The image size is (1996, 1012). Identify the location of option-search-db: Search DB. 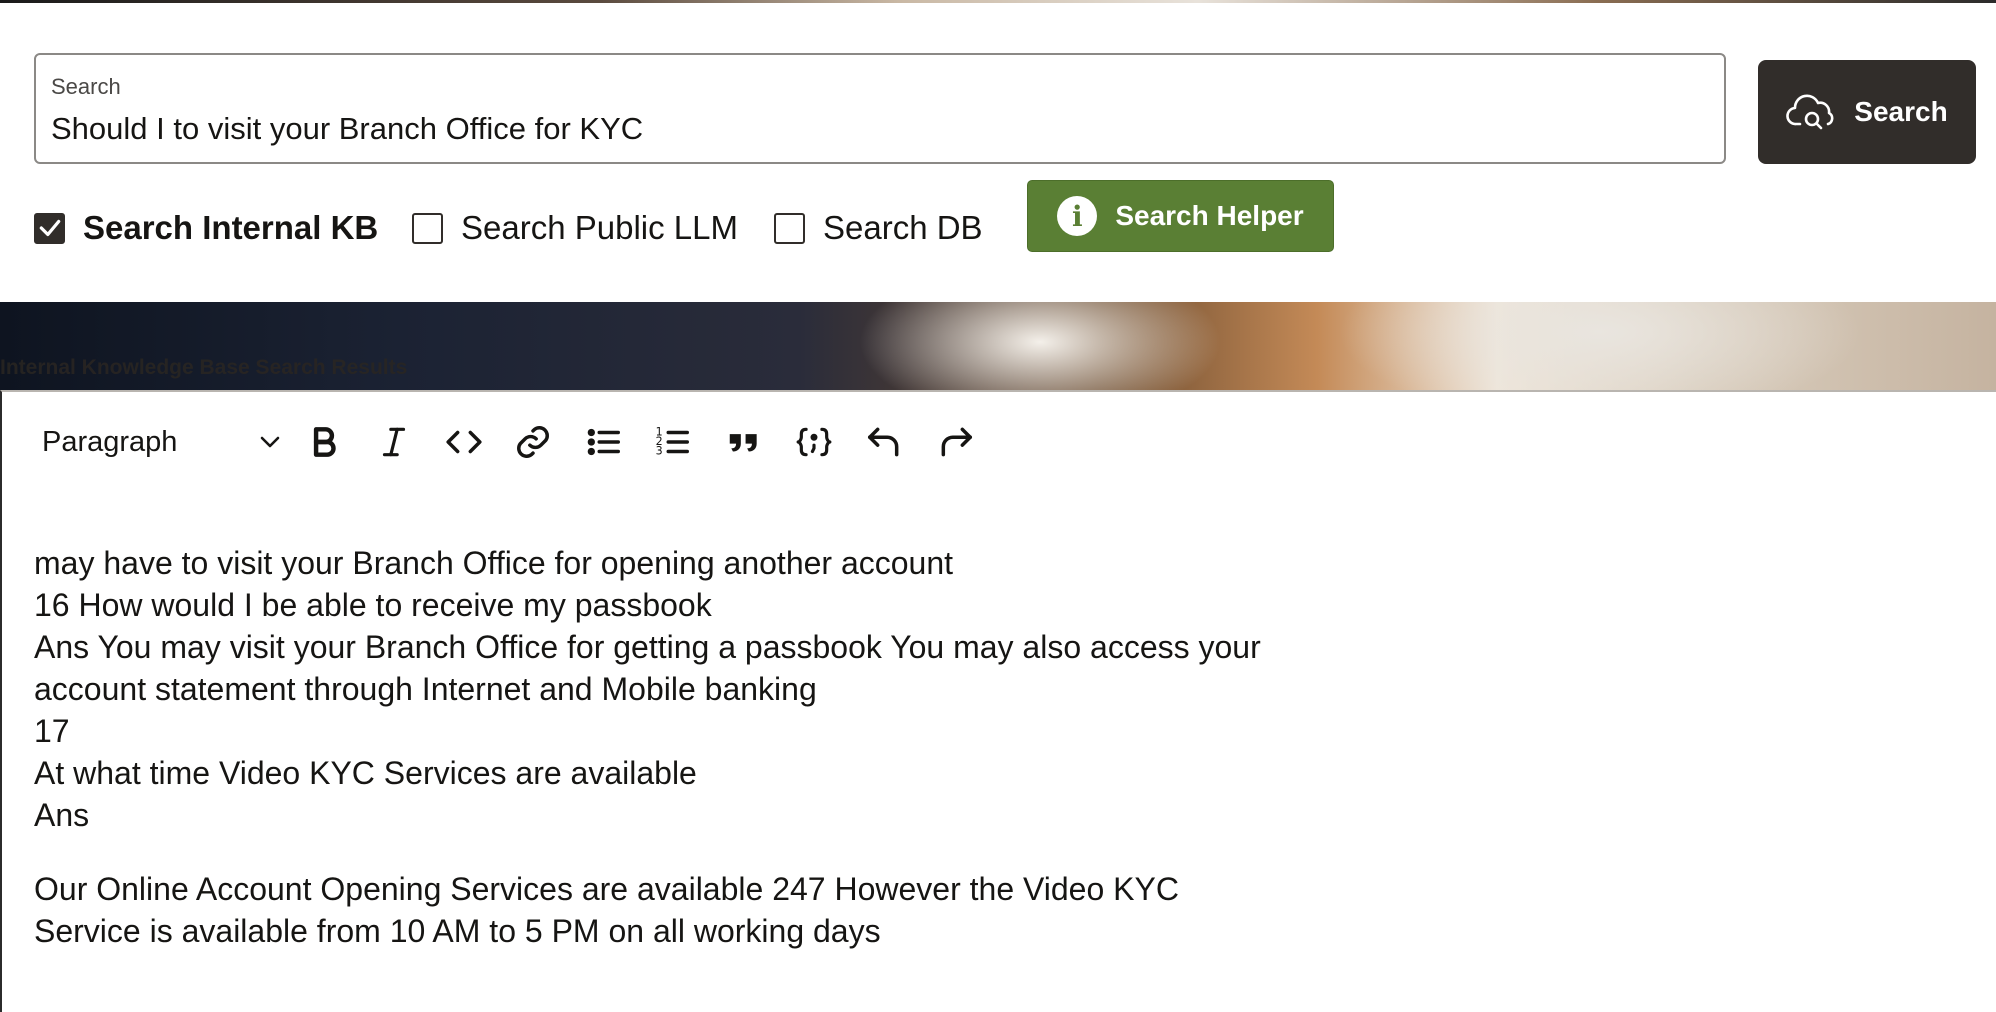
(878, 228).